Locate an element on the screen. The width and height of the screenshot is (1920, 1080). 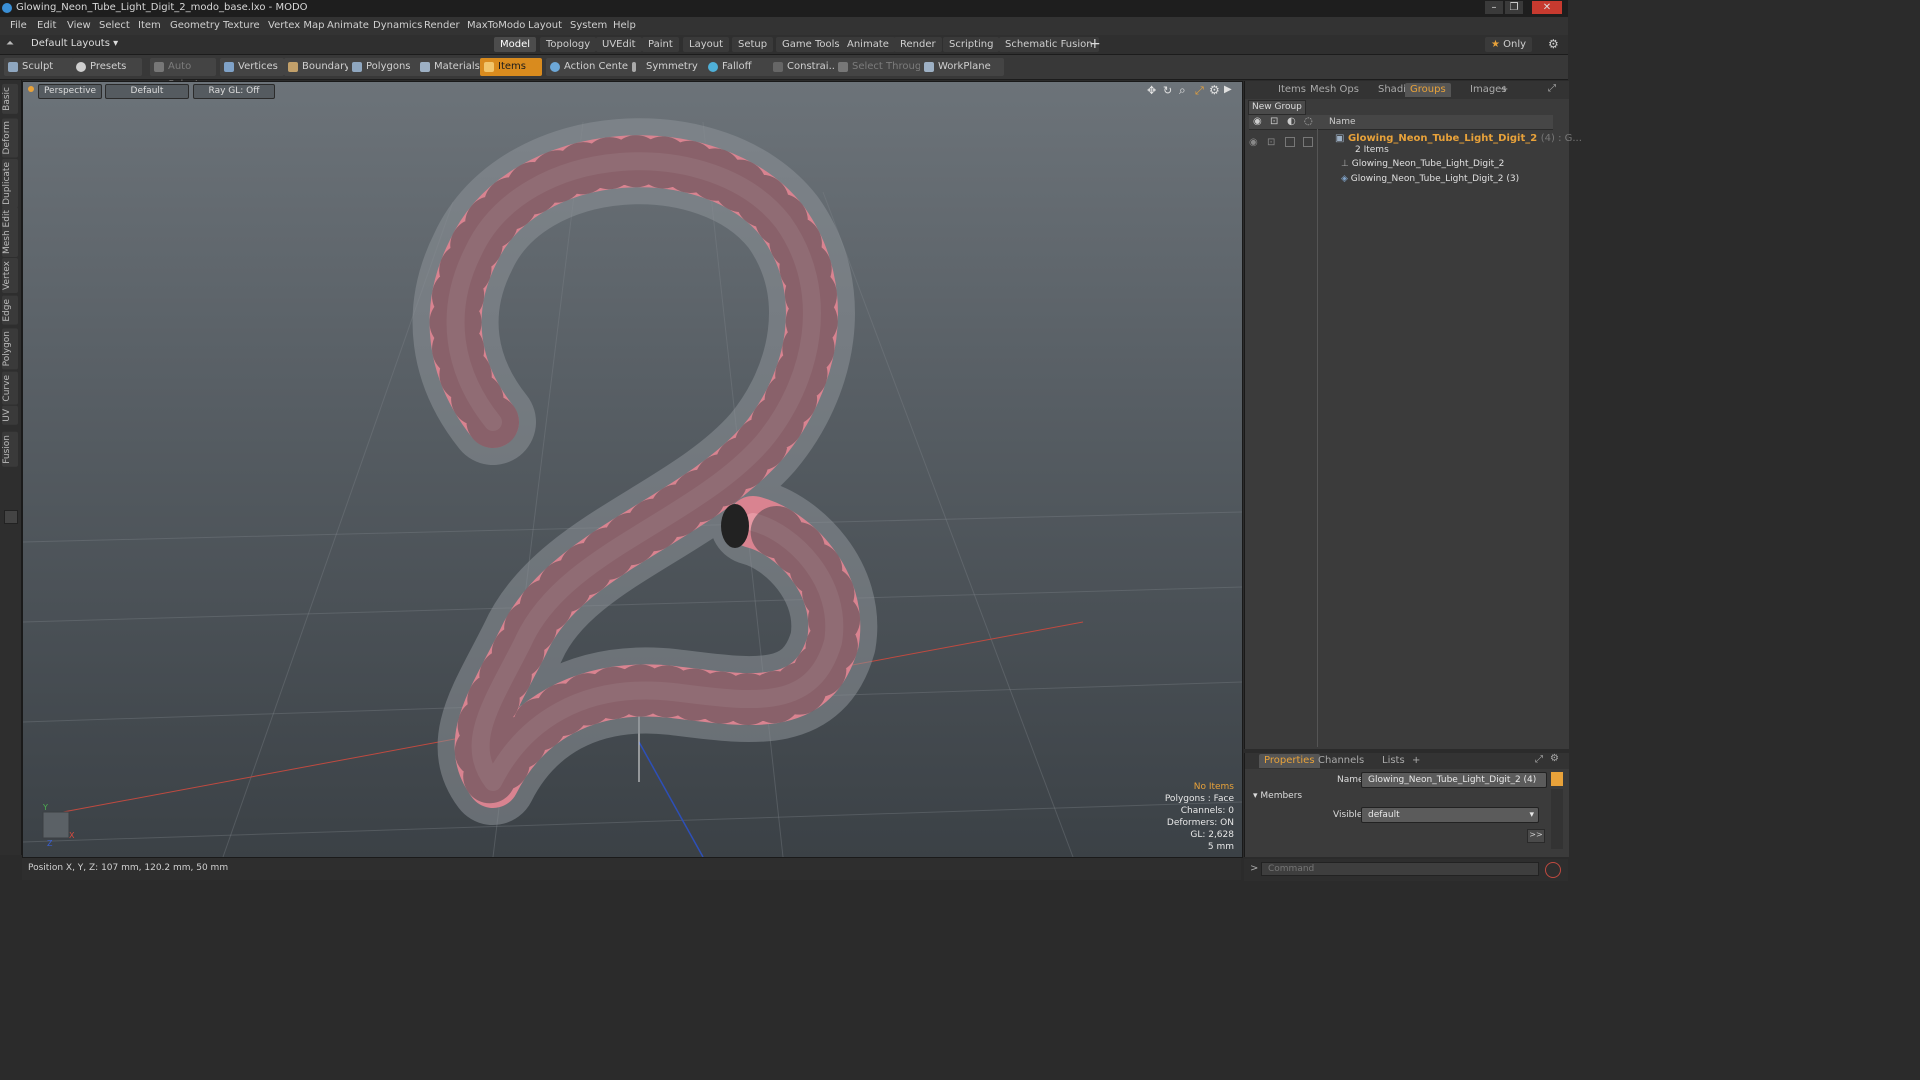
layout-dropdown: Default Layouts ▾ is located at coordinates (74, 43).